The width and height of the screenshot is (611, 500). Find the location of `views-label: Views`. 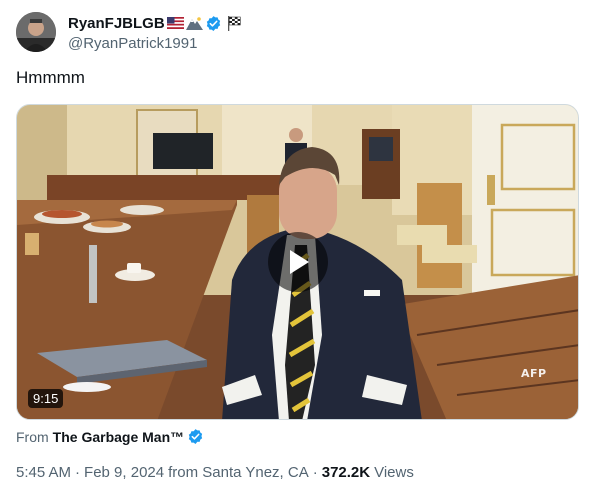

views-label: Views is located at coordinates (394, 472).